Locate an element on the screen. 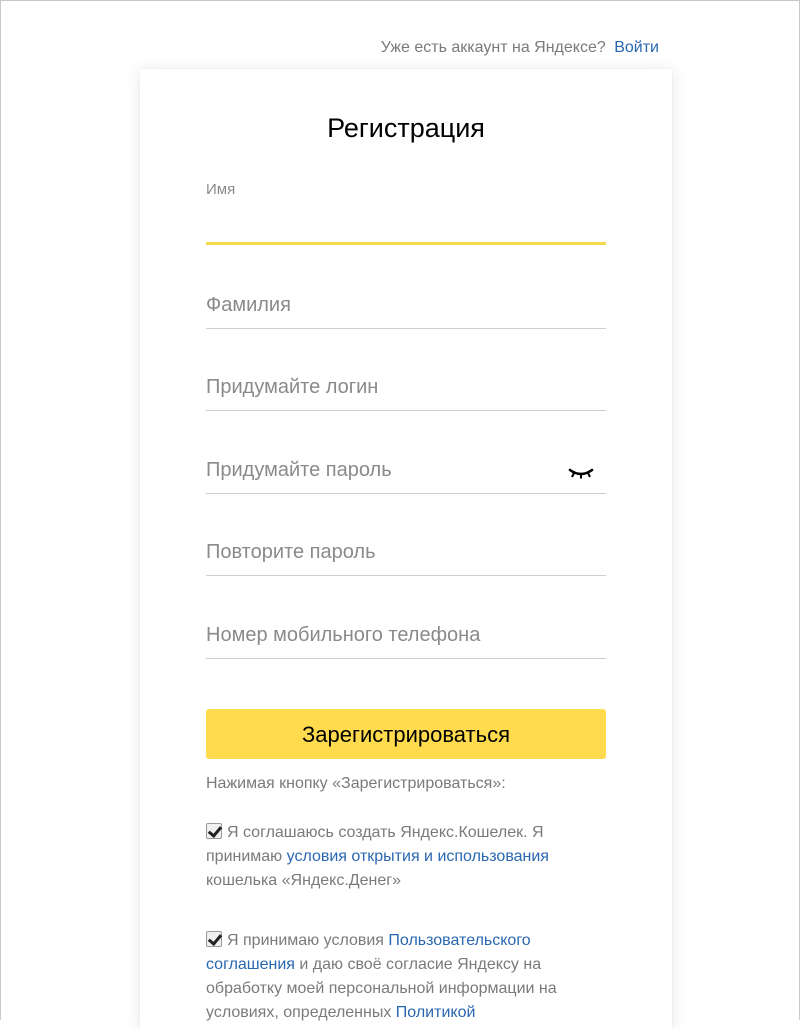  wallet-agreement-text-after: кошелька «Яндекс.Денег» is located at coordinates (303, 880).